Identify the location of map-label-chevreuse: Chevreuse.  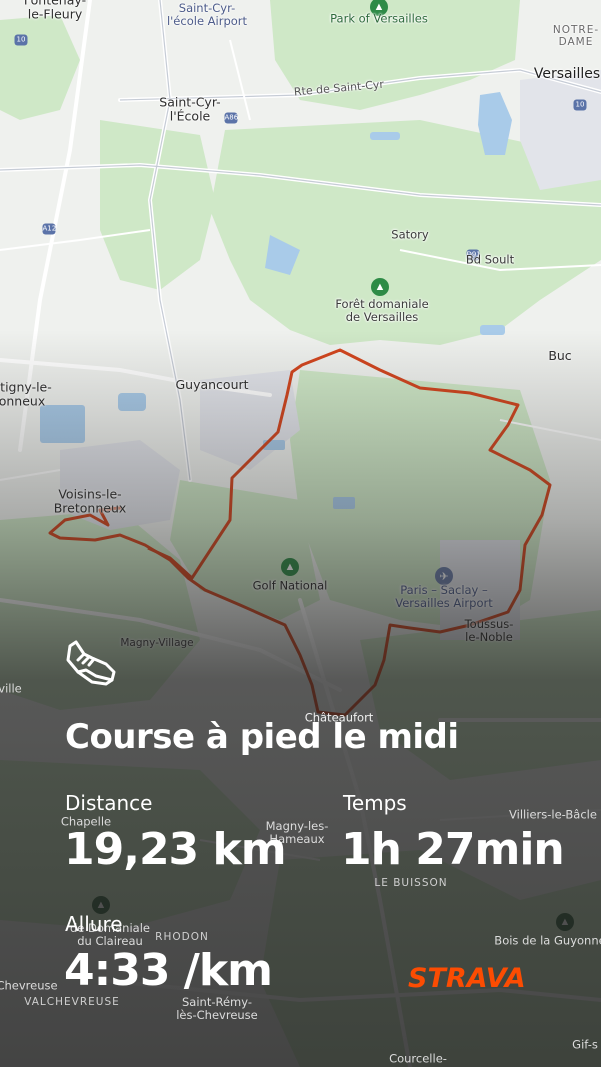
(29, 985).